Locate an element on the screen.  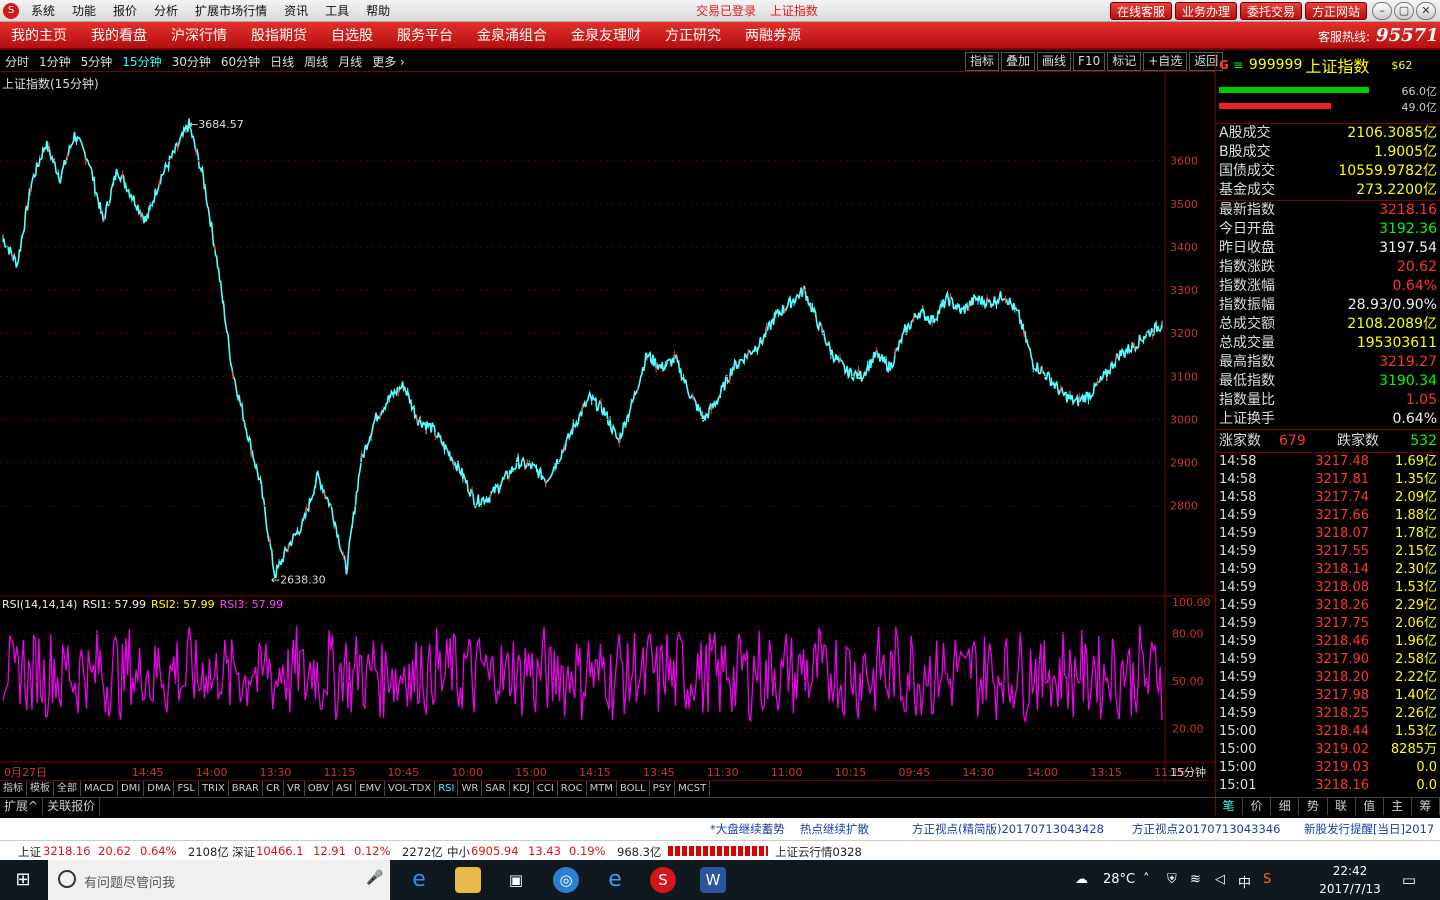
panel-tab: 主 is located at coordinates (1398, 806).